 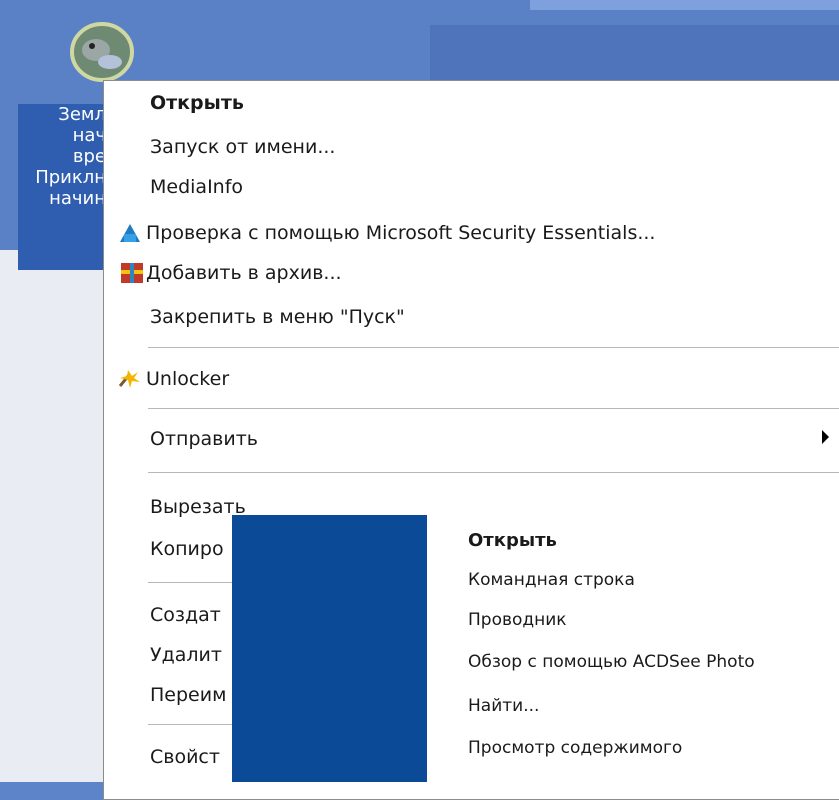 What do you see at coordinates (70, 177) in the screenshot?
I see `icon-label-line: Приклн` at bounding box center [70, 177].